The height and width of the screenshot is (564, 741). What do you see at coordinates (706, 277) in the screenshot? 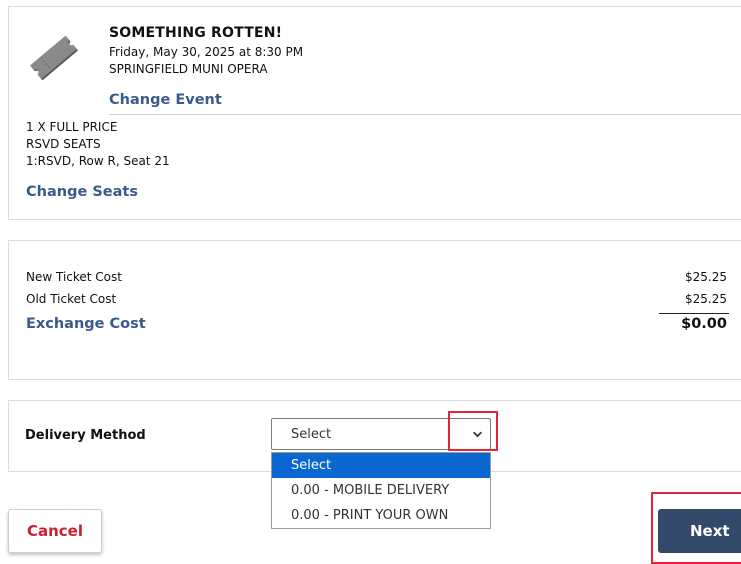
I see `new-ticket-cost-value: $25.25` at bounding box center [706, 277].